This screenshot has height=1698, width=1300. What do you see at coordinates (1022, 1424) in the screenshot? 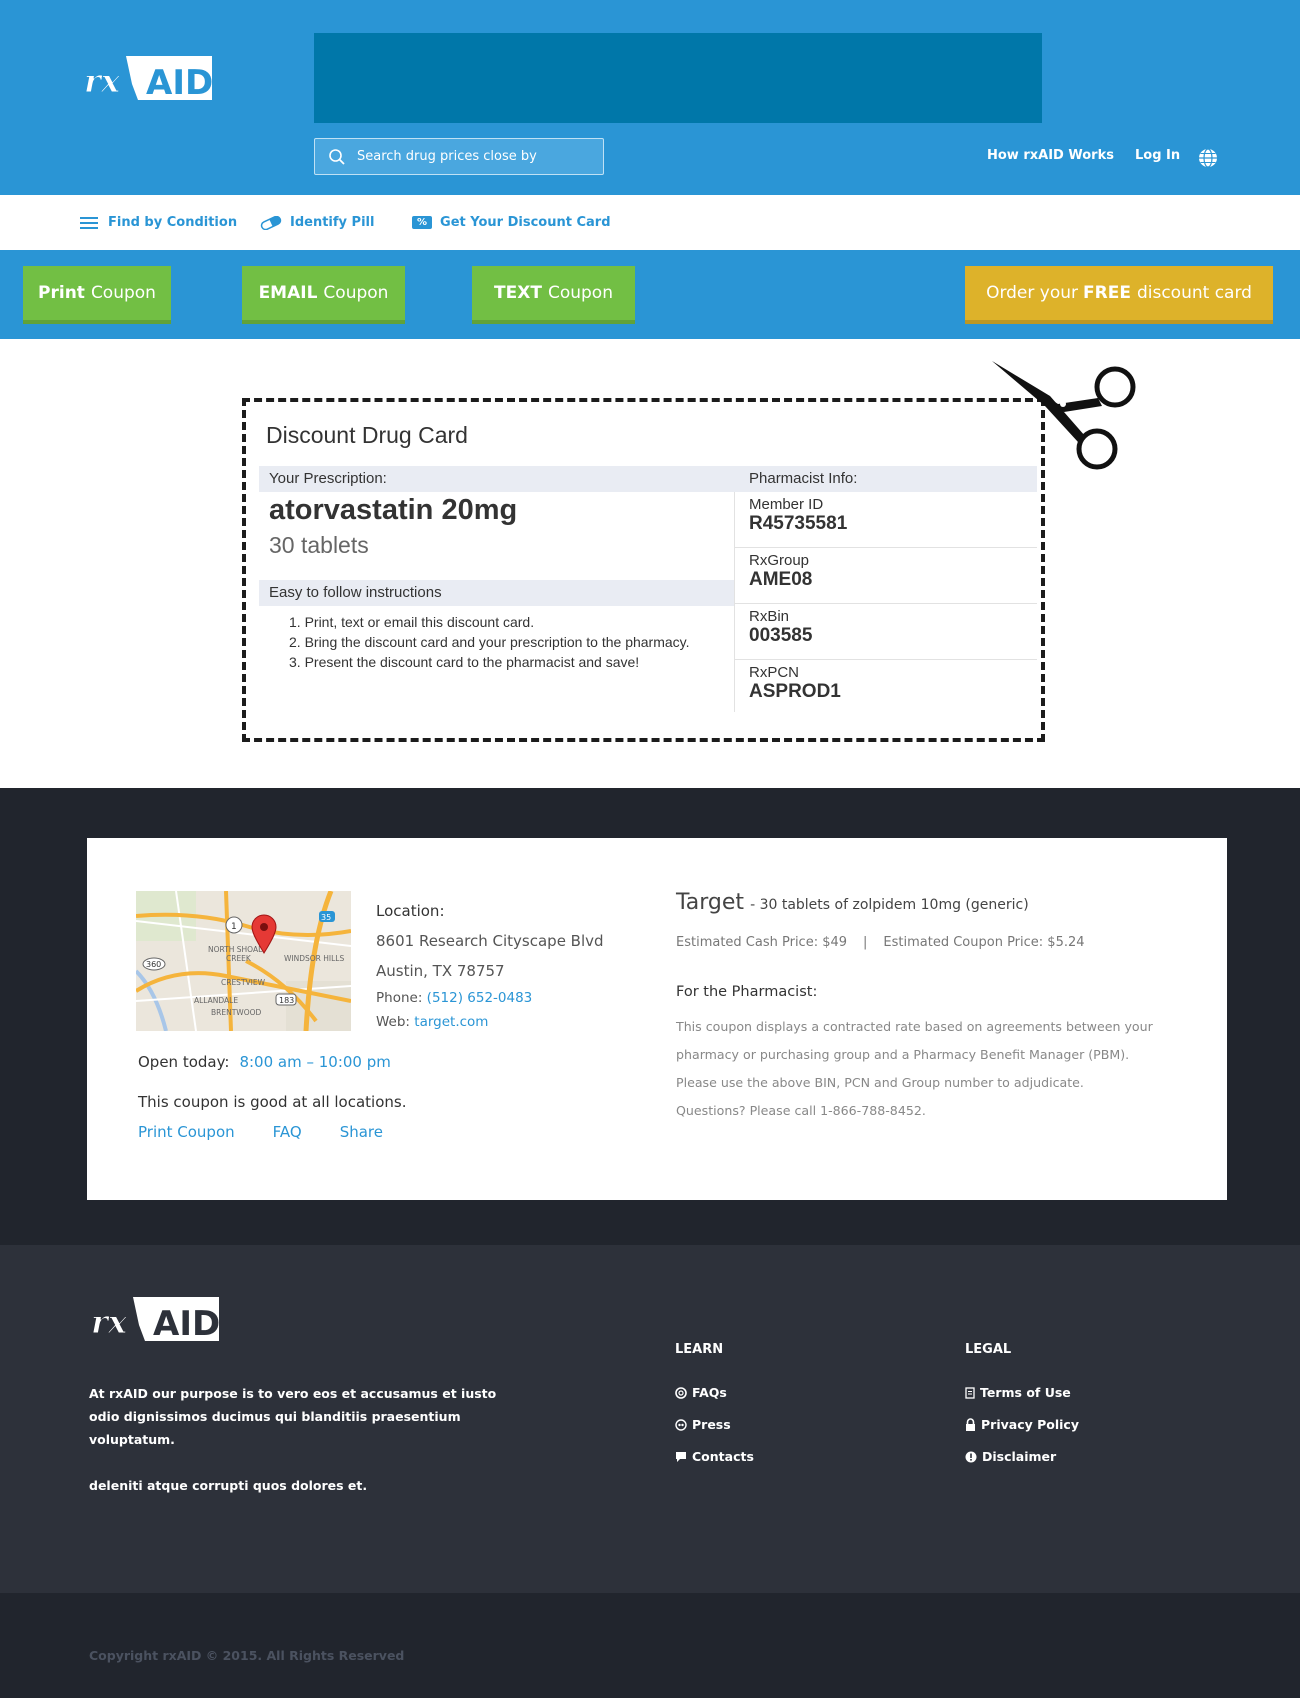
I see `privacy-link: Privacy Policy` at bounding box center [1022, 1424].